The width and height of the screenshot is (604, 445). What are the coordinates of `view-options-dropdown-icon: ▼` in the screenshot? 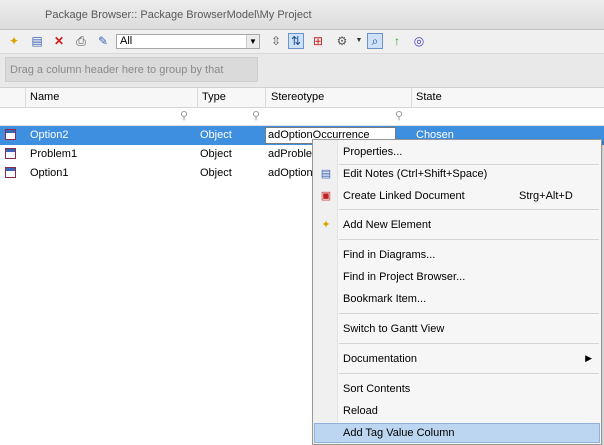 It's located at (359, 41).